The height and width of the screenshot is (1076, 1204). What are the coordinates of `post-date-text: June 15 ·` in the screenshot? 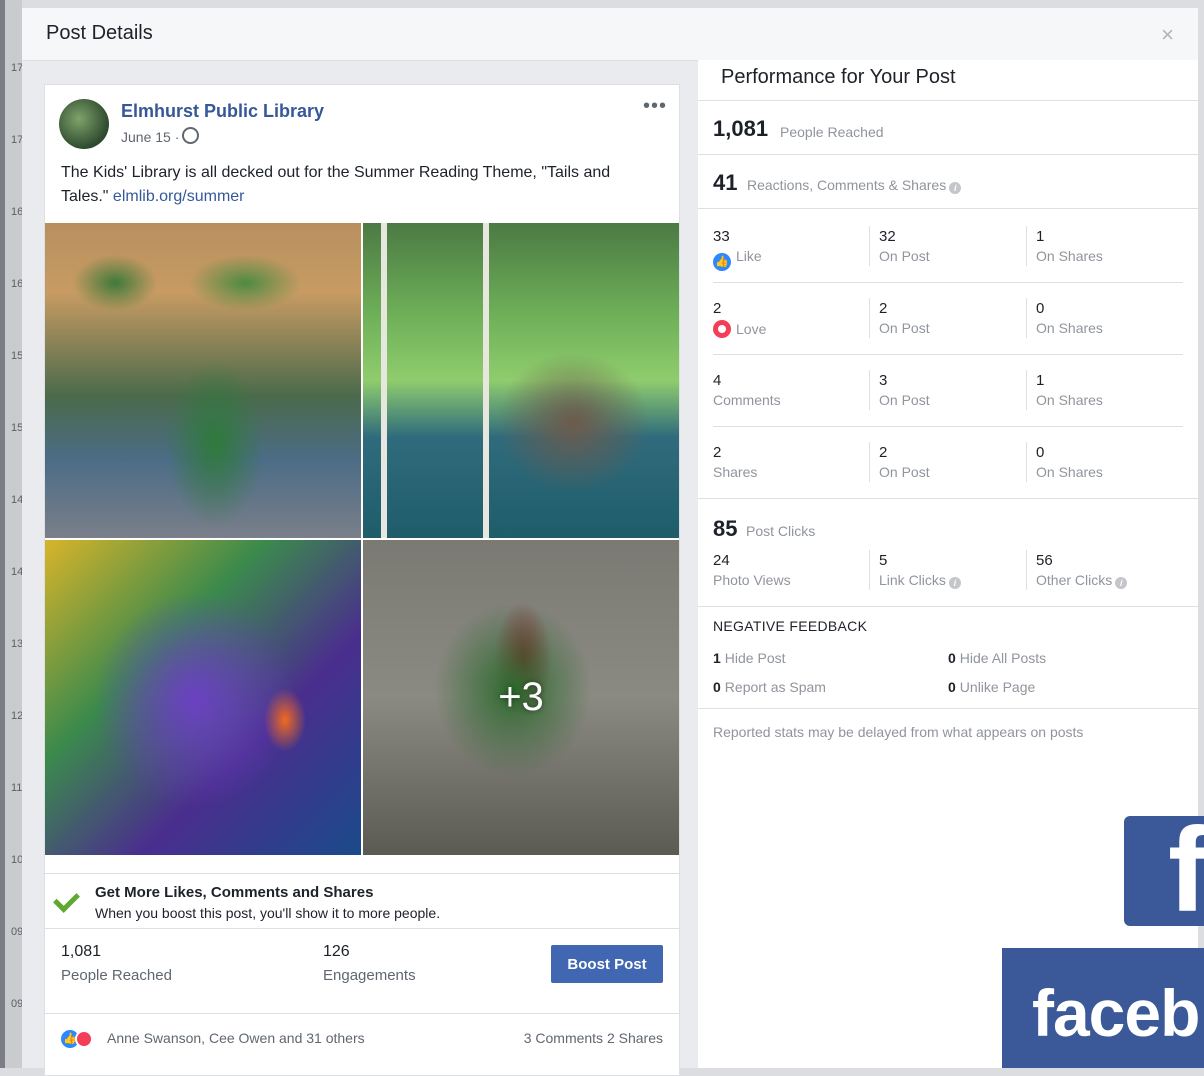 It's located at (150, 137).